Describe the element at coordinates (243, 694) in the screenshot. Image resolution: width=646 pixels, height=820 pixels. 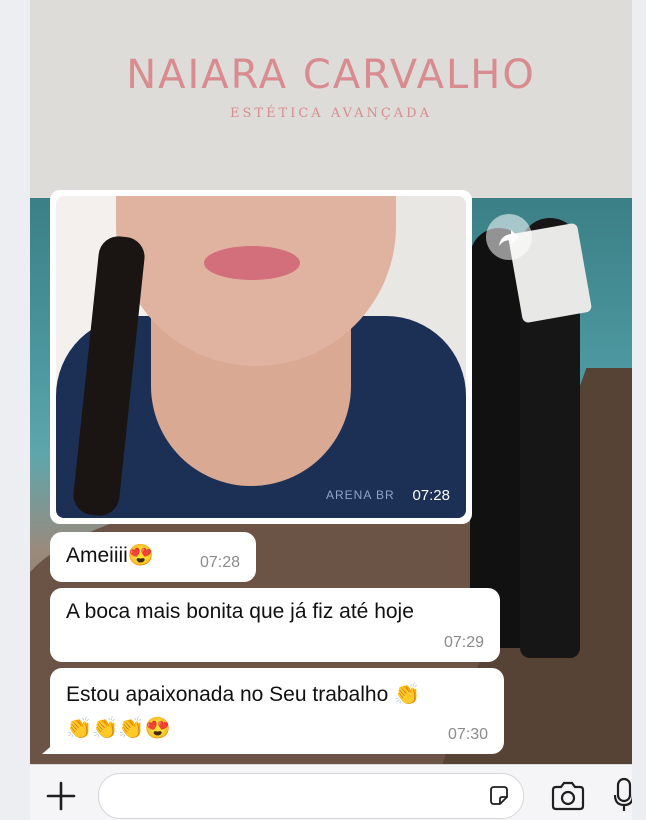
I see `message-text: Estou apaixonada no Seu trabalho 👏` at that location.